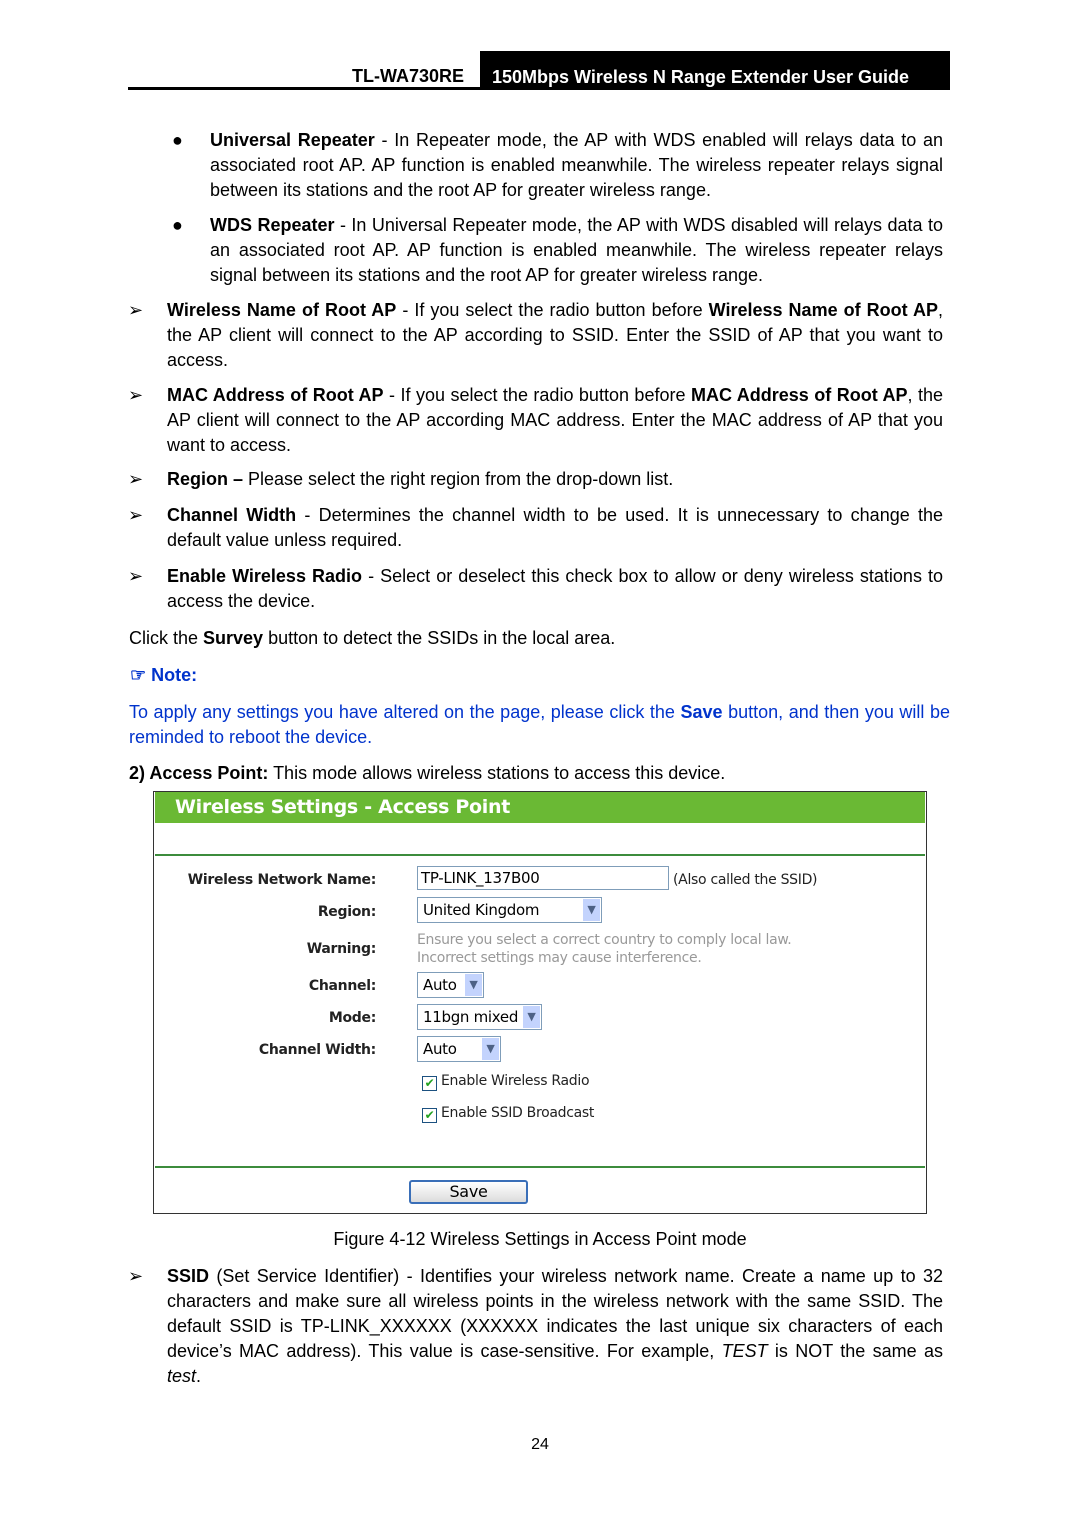  Describe the element at coordinates (209, 773) in the screenshot. I see `text-run: Access Point:` at that location.